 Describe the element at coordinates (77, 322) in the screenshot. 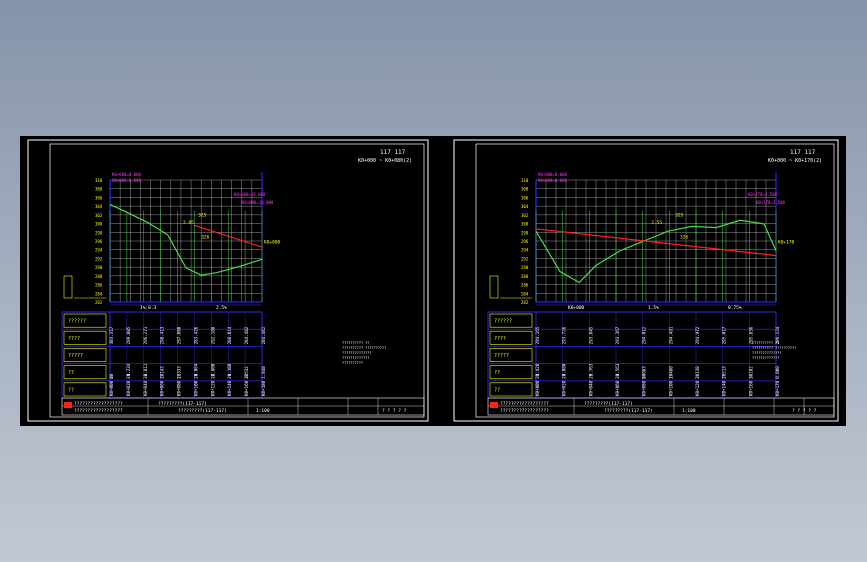

I see `row-label: ??????` at that location.